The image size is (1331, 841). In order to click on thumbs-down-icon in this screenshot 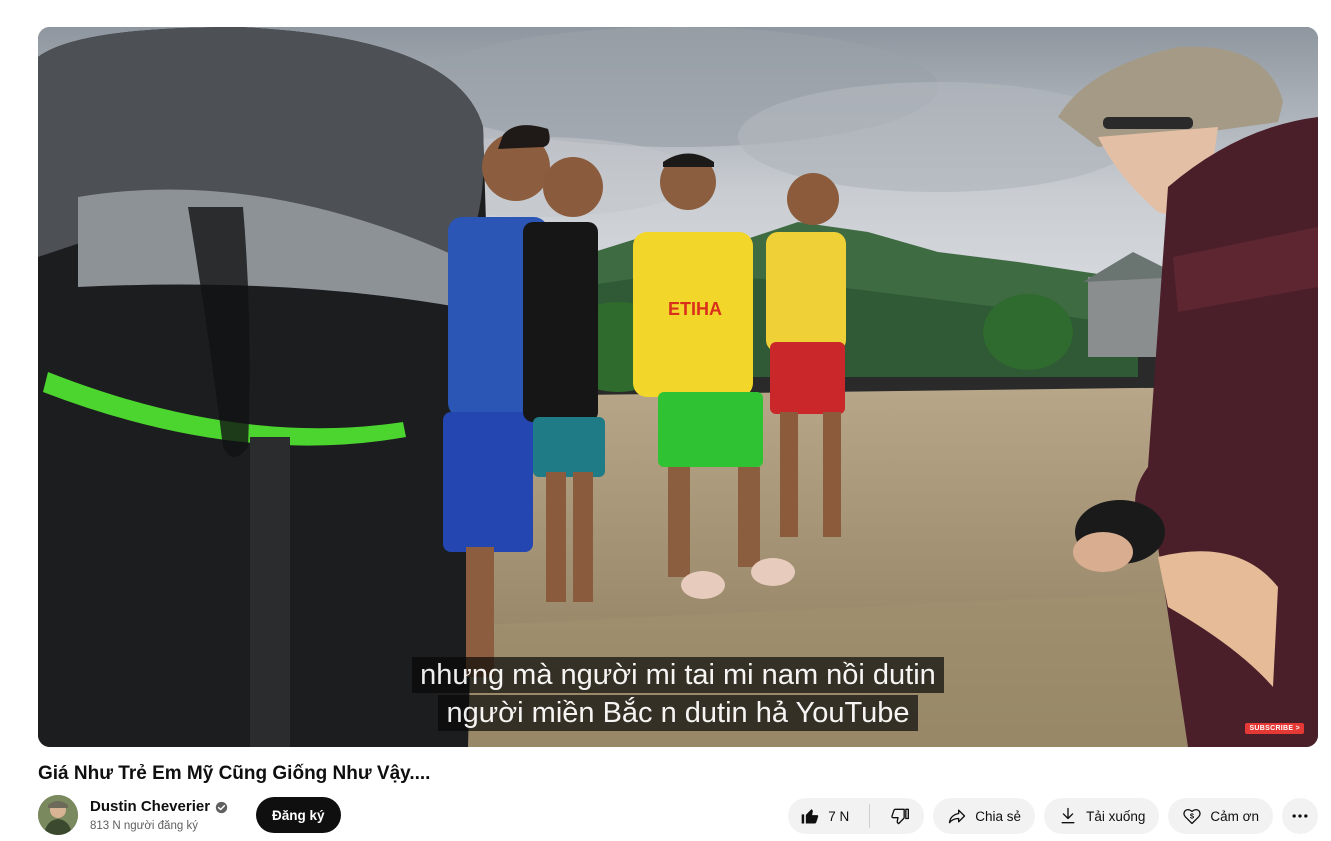, I will do `click(900, 816)`.